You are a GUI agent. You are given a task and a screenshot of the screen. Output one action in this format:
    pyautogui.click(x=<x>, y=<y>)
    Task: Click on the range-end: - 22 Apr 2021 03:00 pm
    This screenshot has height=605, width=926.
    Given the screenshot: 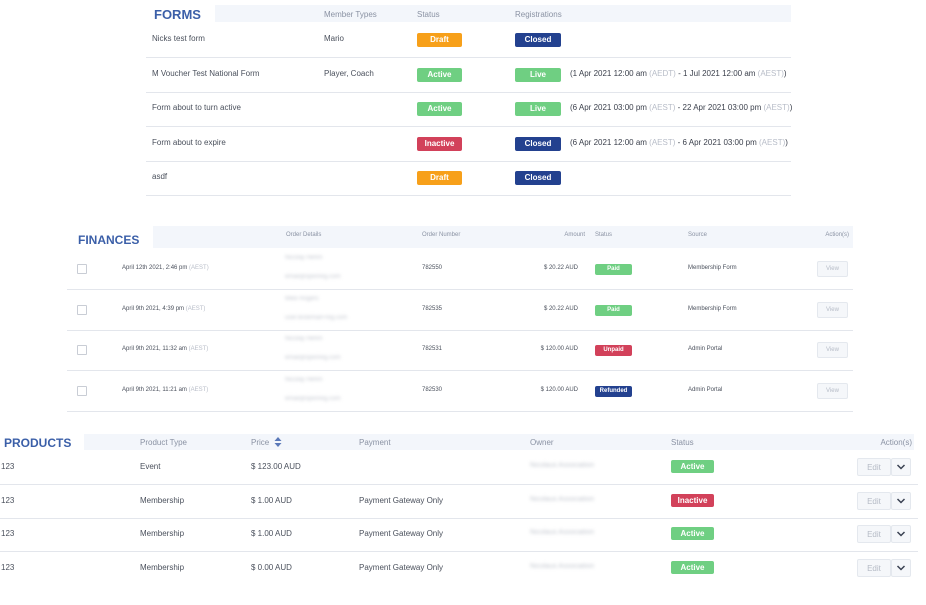 What is the action you would take?
    pyautogui.click(x=719, y=108)
    